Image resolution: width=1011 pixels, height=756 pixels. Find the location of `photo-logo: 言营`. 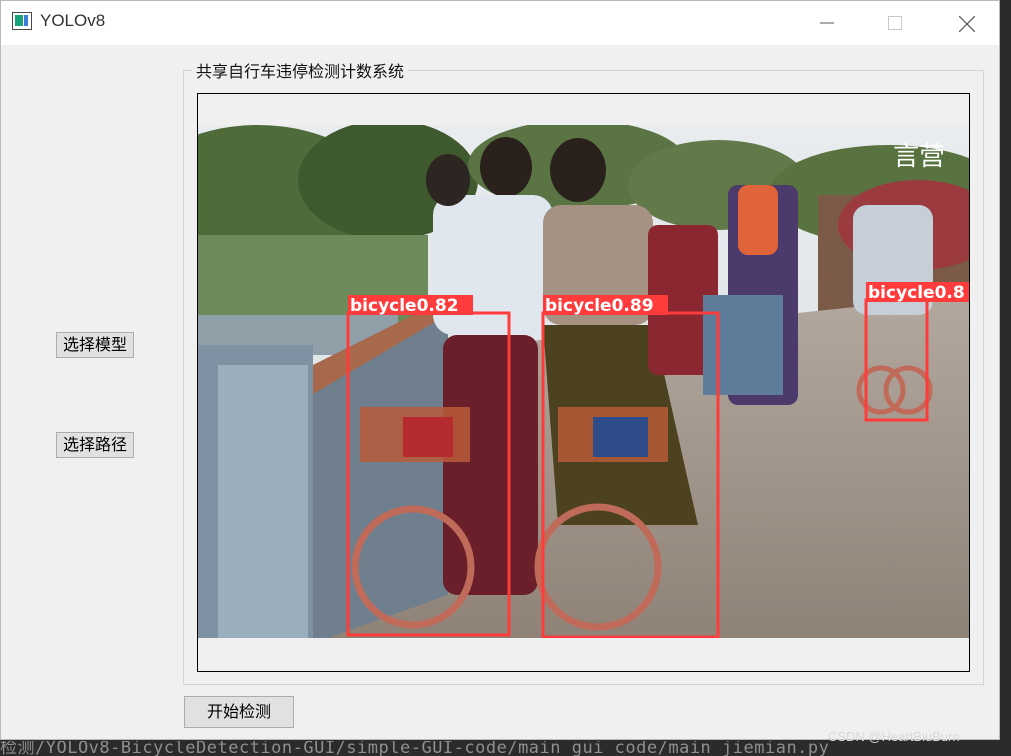

photo-logo: 言营 is located at coordinates (919, 157).